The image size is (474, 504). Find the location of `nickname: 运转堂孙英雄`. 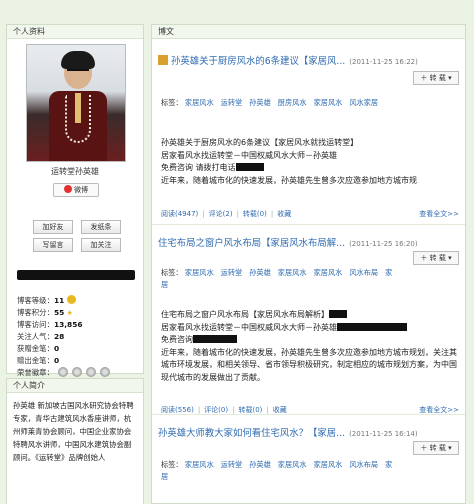

nickname: 运转堂孙英雄 is located at coordinates (75, 171).